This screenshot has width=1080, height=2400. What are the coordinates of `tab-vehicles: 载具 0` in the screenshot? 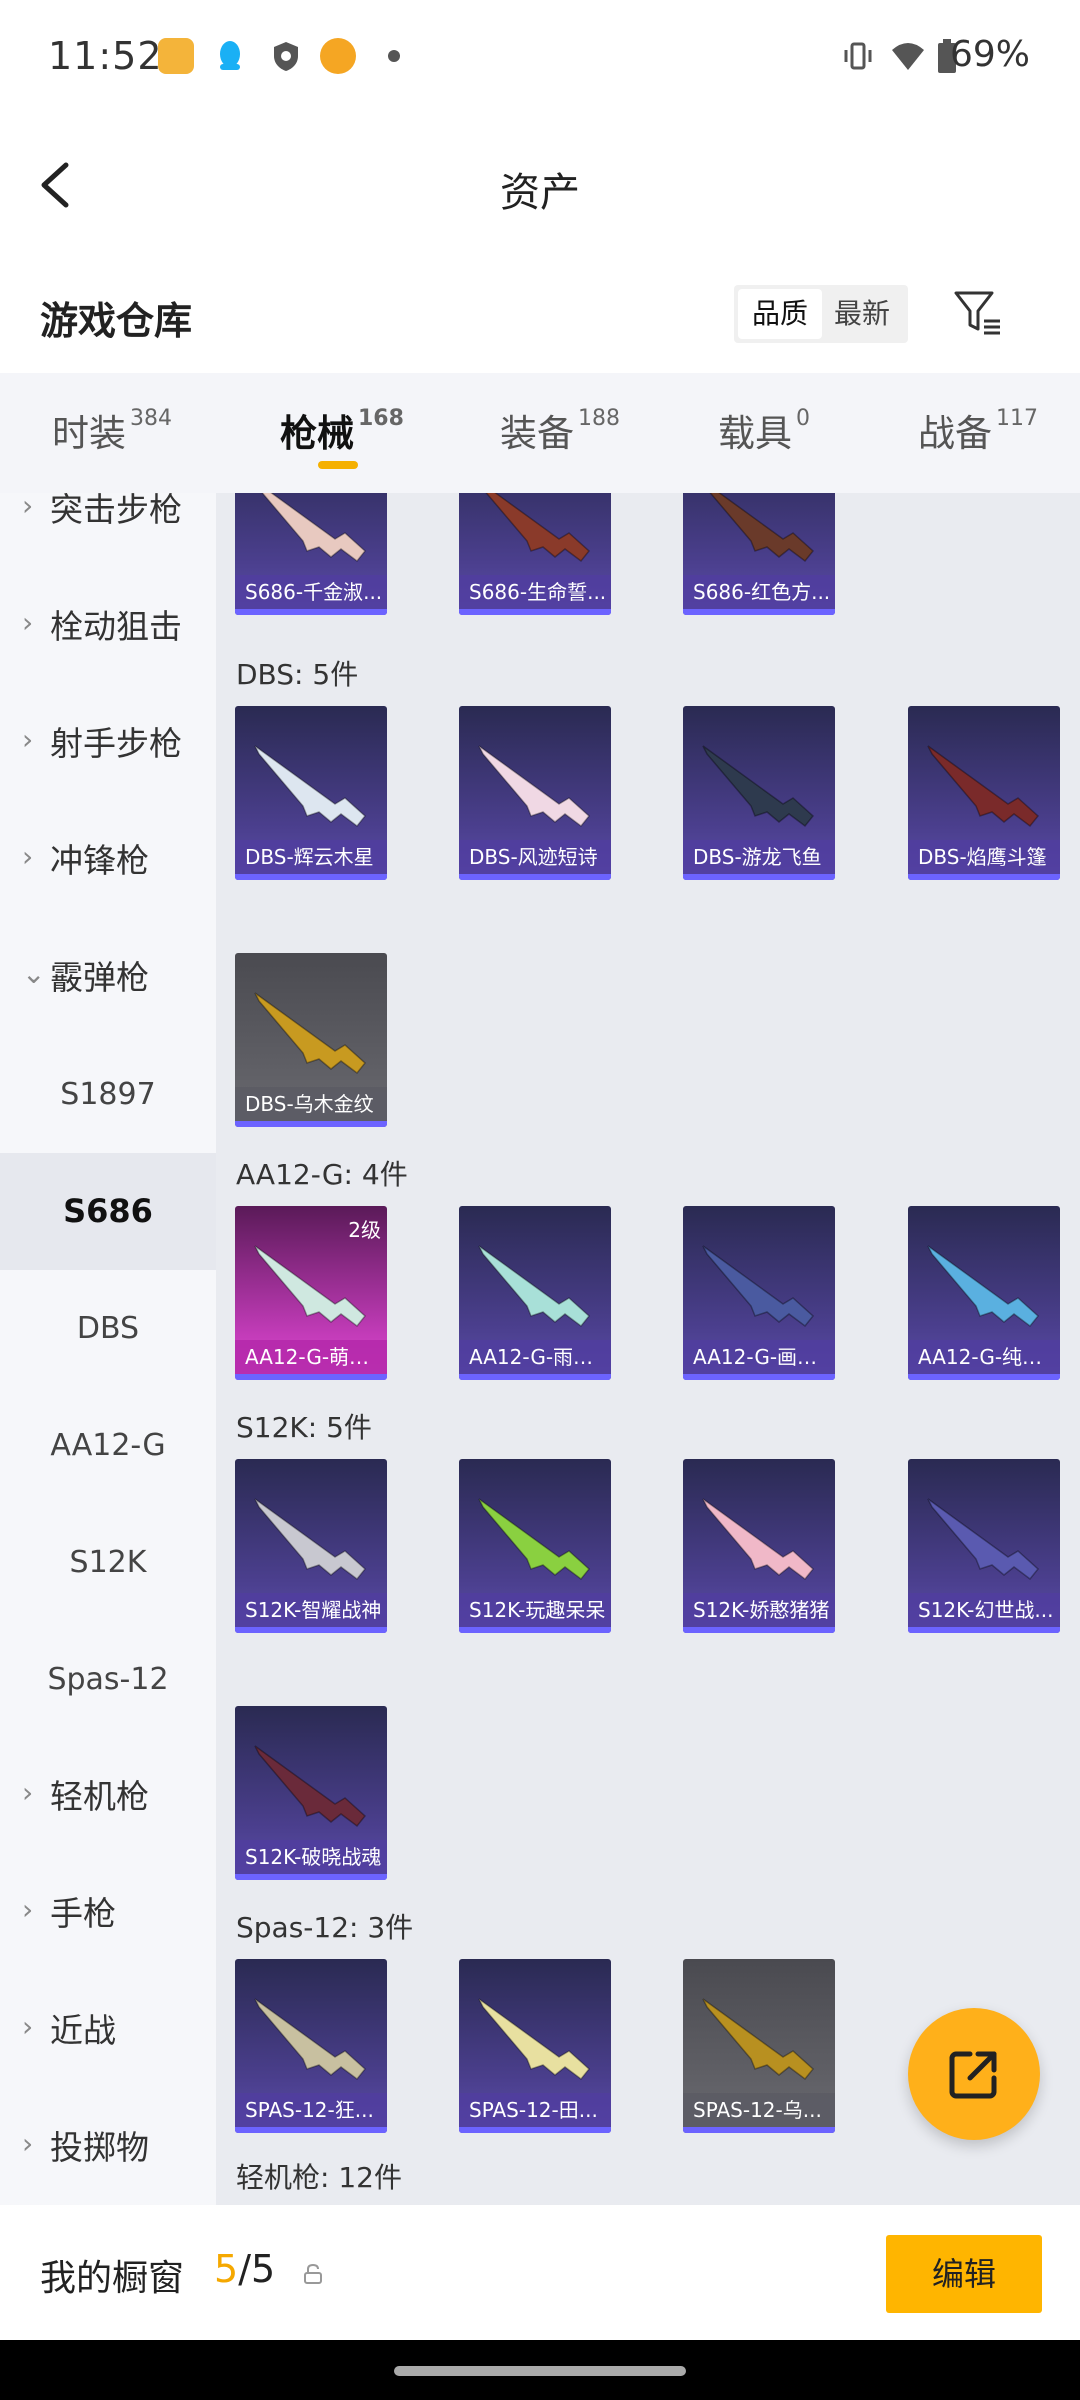 It's located at (764, 430).